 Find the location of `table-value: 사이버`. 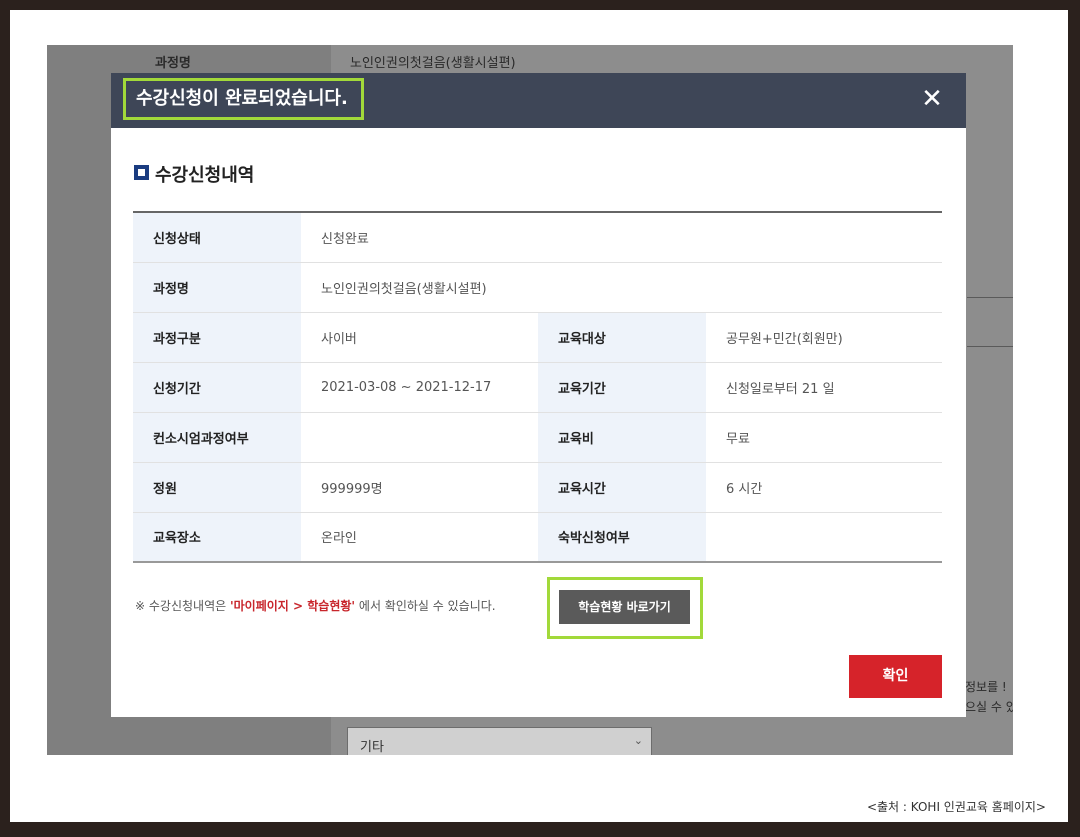

table-value: 사이버 is located at coordinates (419, 337).